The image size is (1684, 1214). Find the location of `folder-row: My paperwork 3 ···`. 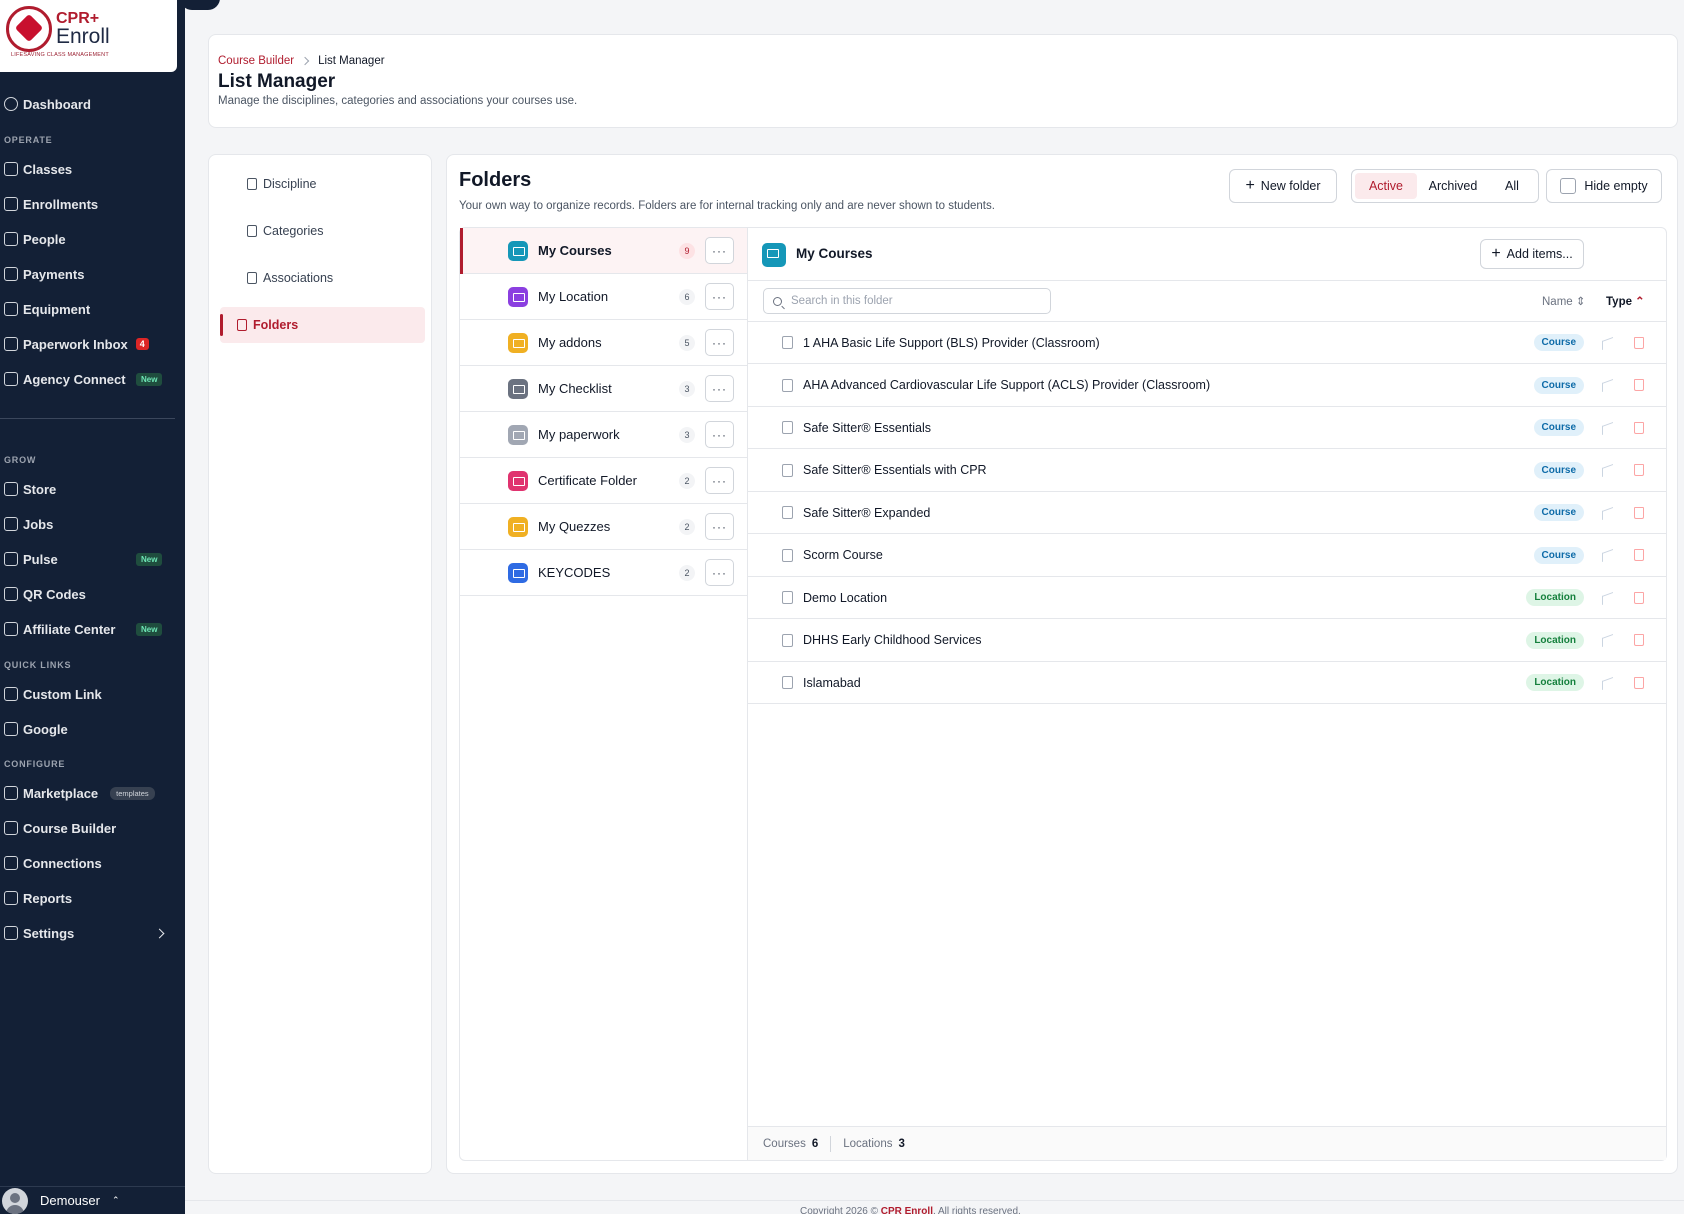

folder-row: My paperwork 3 ··· is located at coordinates (603, 435).